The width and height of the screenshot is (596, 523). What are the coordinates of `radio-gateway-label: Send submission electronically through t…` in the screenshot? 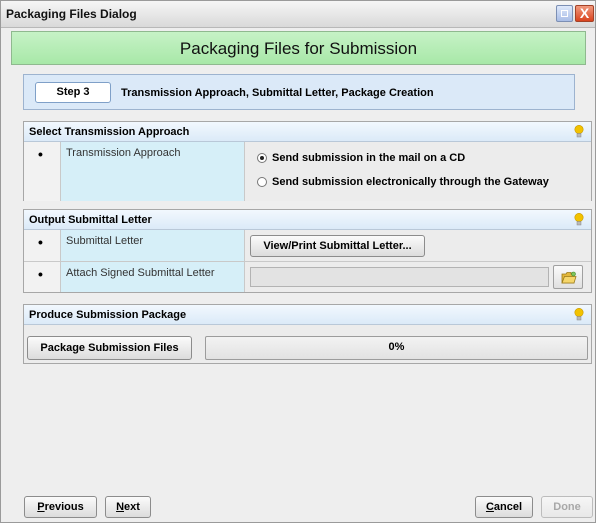 It's located at (410, 182).